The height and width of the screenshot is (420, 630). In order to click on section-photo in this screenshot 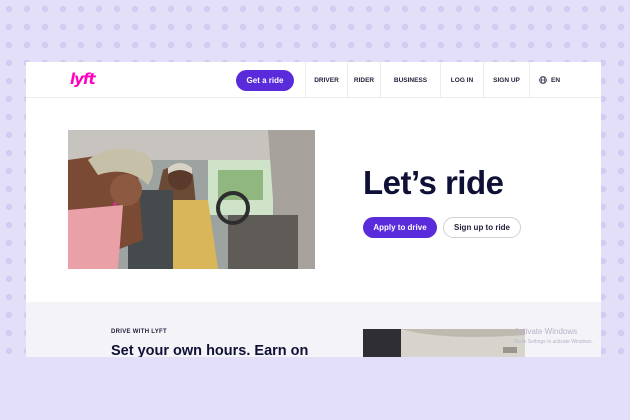, I will do `click(444, 343)`.